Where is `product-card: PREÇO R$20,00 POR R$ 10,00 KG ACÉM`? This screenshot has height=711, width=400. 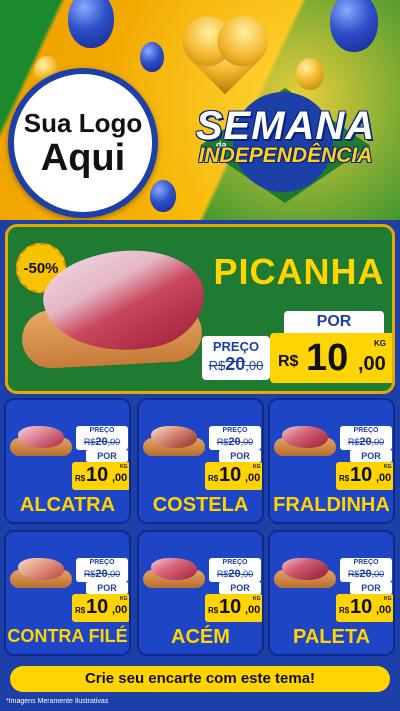 product-card: PREÇO R$20,00 POR R$ 10,00 KG ACÉM is located at coordinates (200, 593).